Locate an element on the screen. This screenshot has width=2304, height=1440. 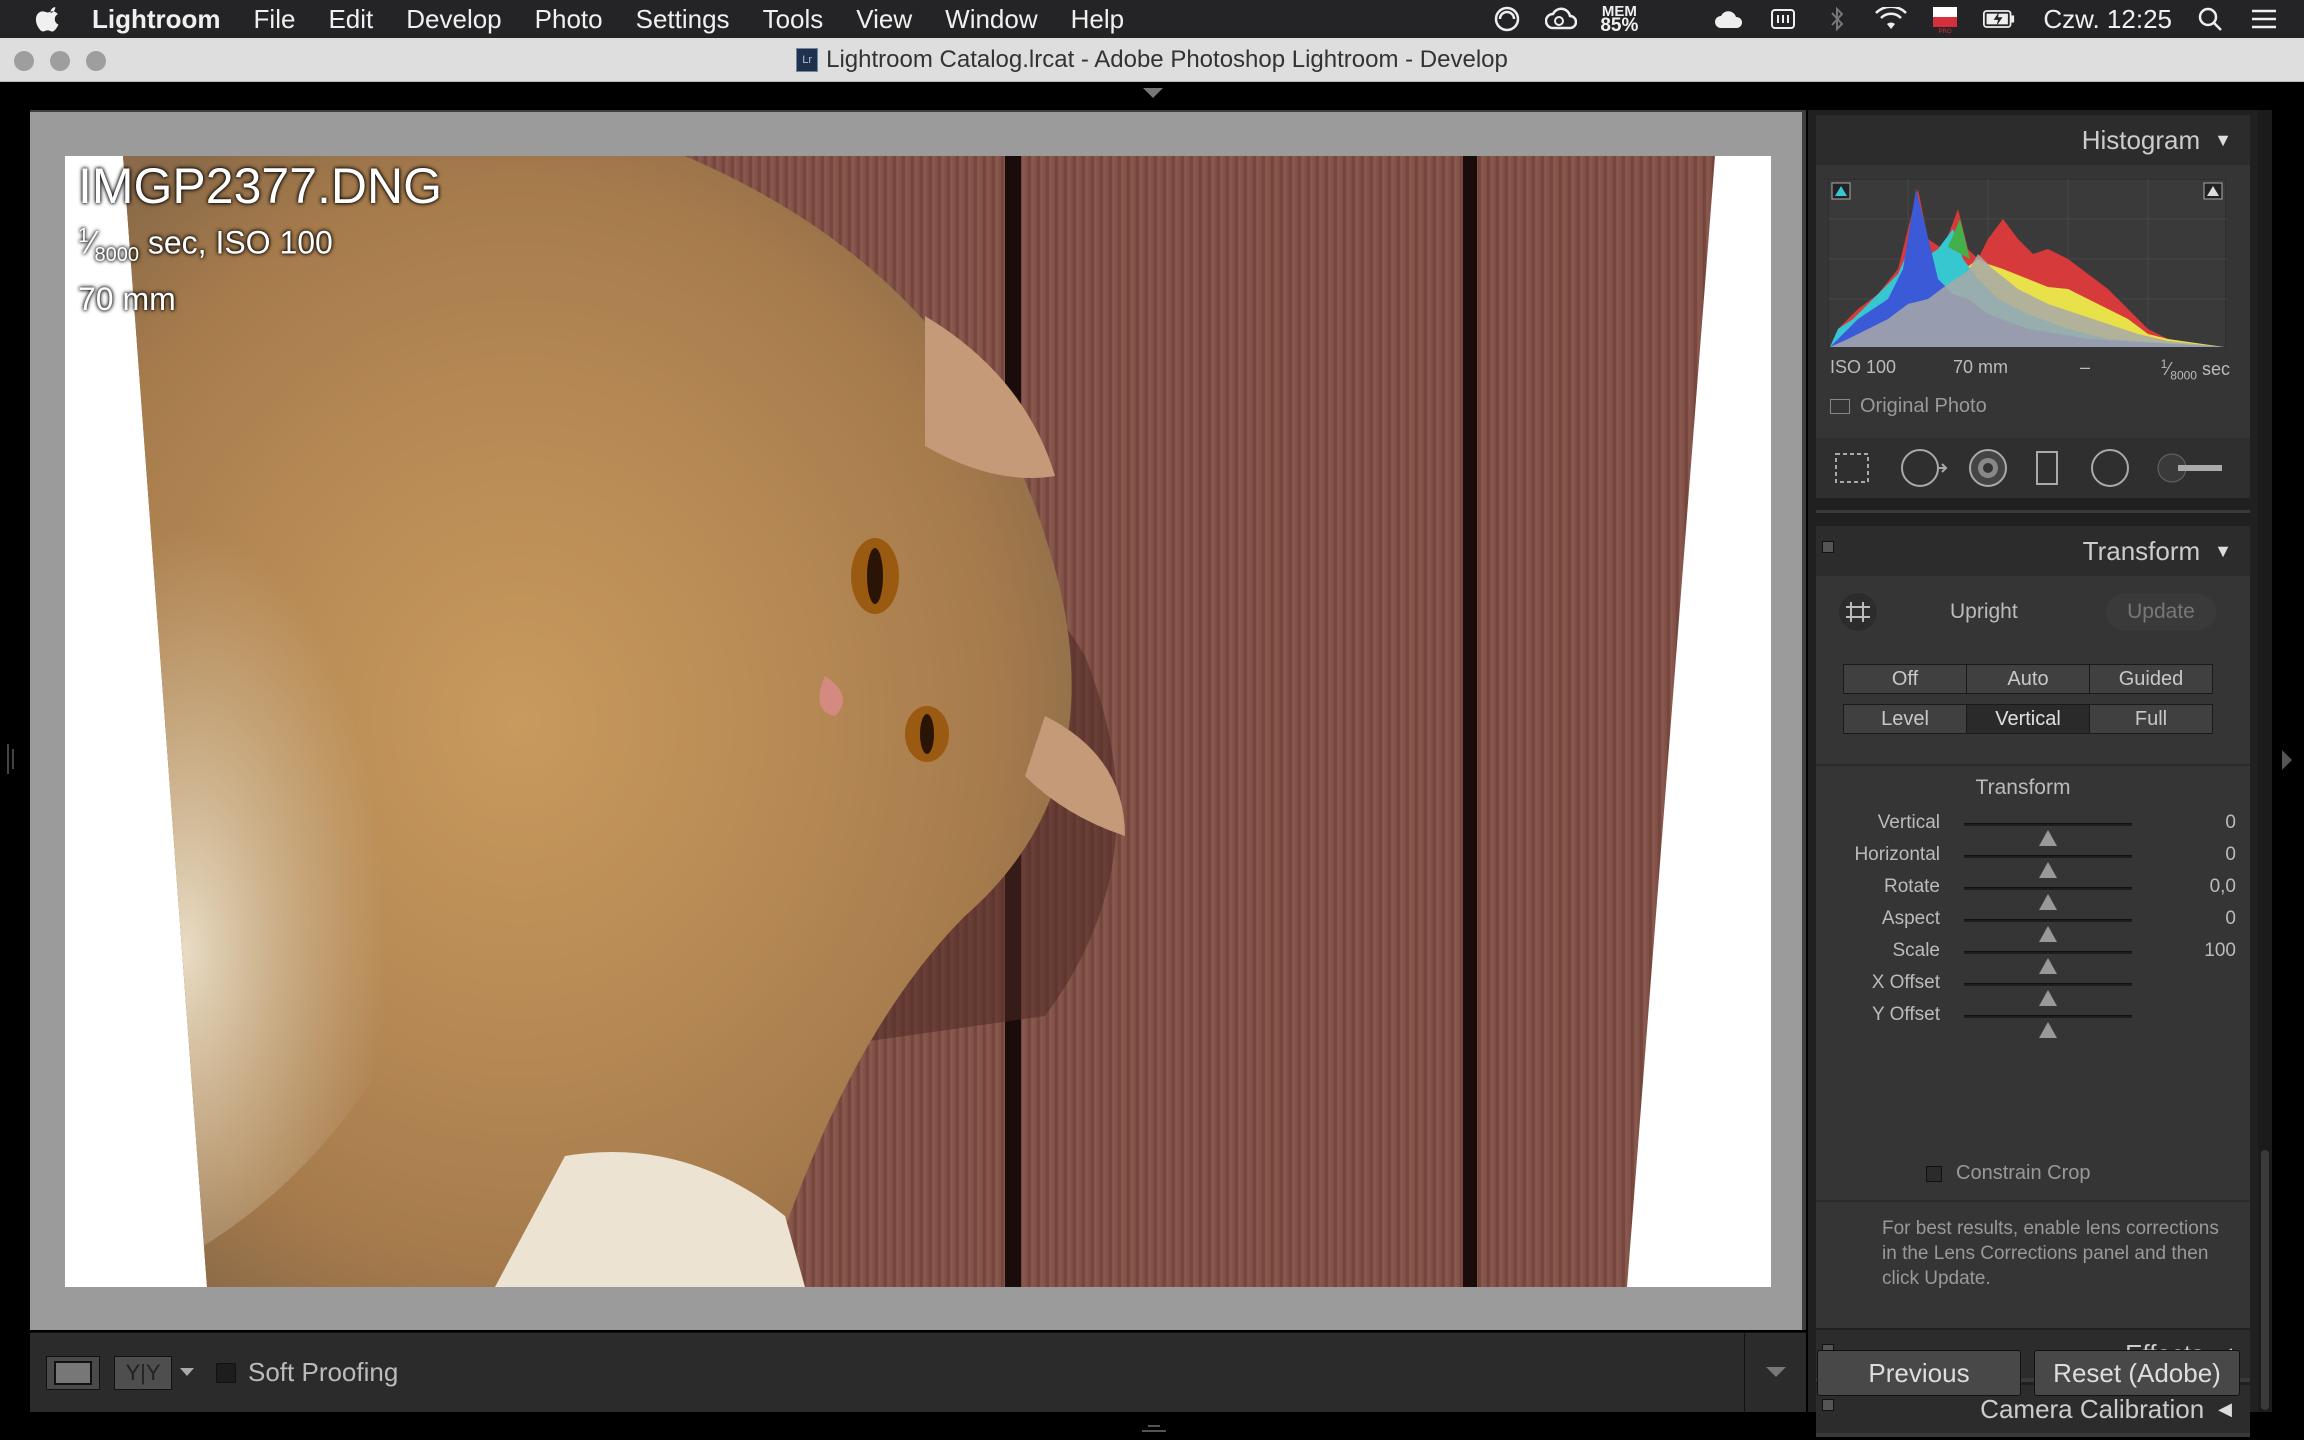
histogram-shutter-num: 1 is located at coordinates (2164, 364).